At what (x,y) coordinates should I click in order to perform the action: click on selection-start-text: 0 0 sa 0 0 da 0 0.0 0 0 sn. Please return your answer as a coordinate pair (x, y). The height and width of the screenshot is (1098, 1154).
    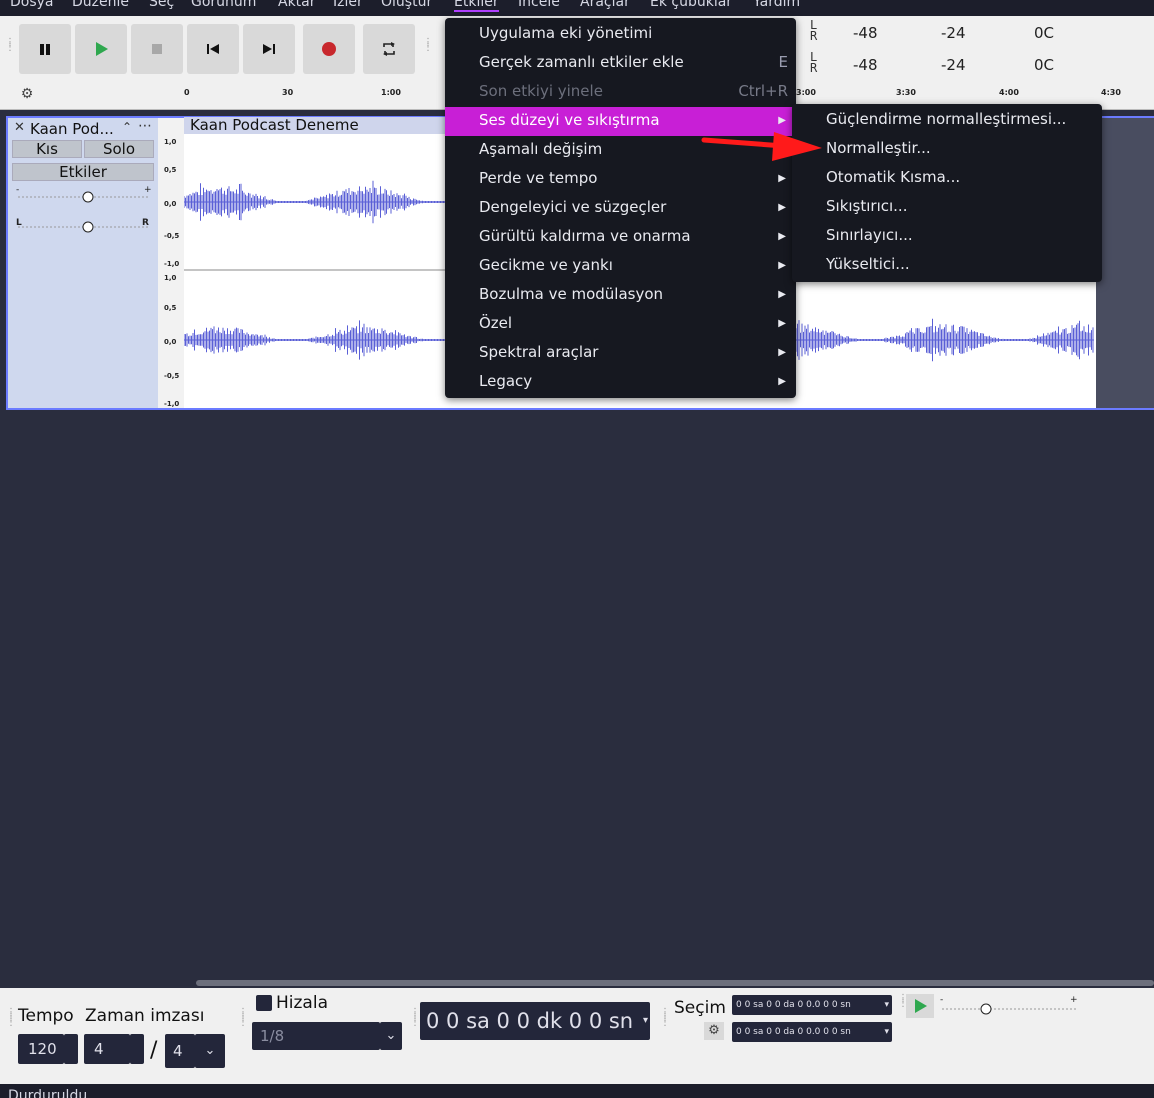
    Looking at the image, I should click on (793, 1005).